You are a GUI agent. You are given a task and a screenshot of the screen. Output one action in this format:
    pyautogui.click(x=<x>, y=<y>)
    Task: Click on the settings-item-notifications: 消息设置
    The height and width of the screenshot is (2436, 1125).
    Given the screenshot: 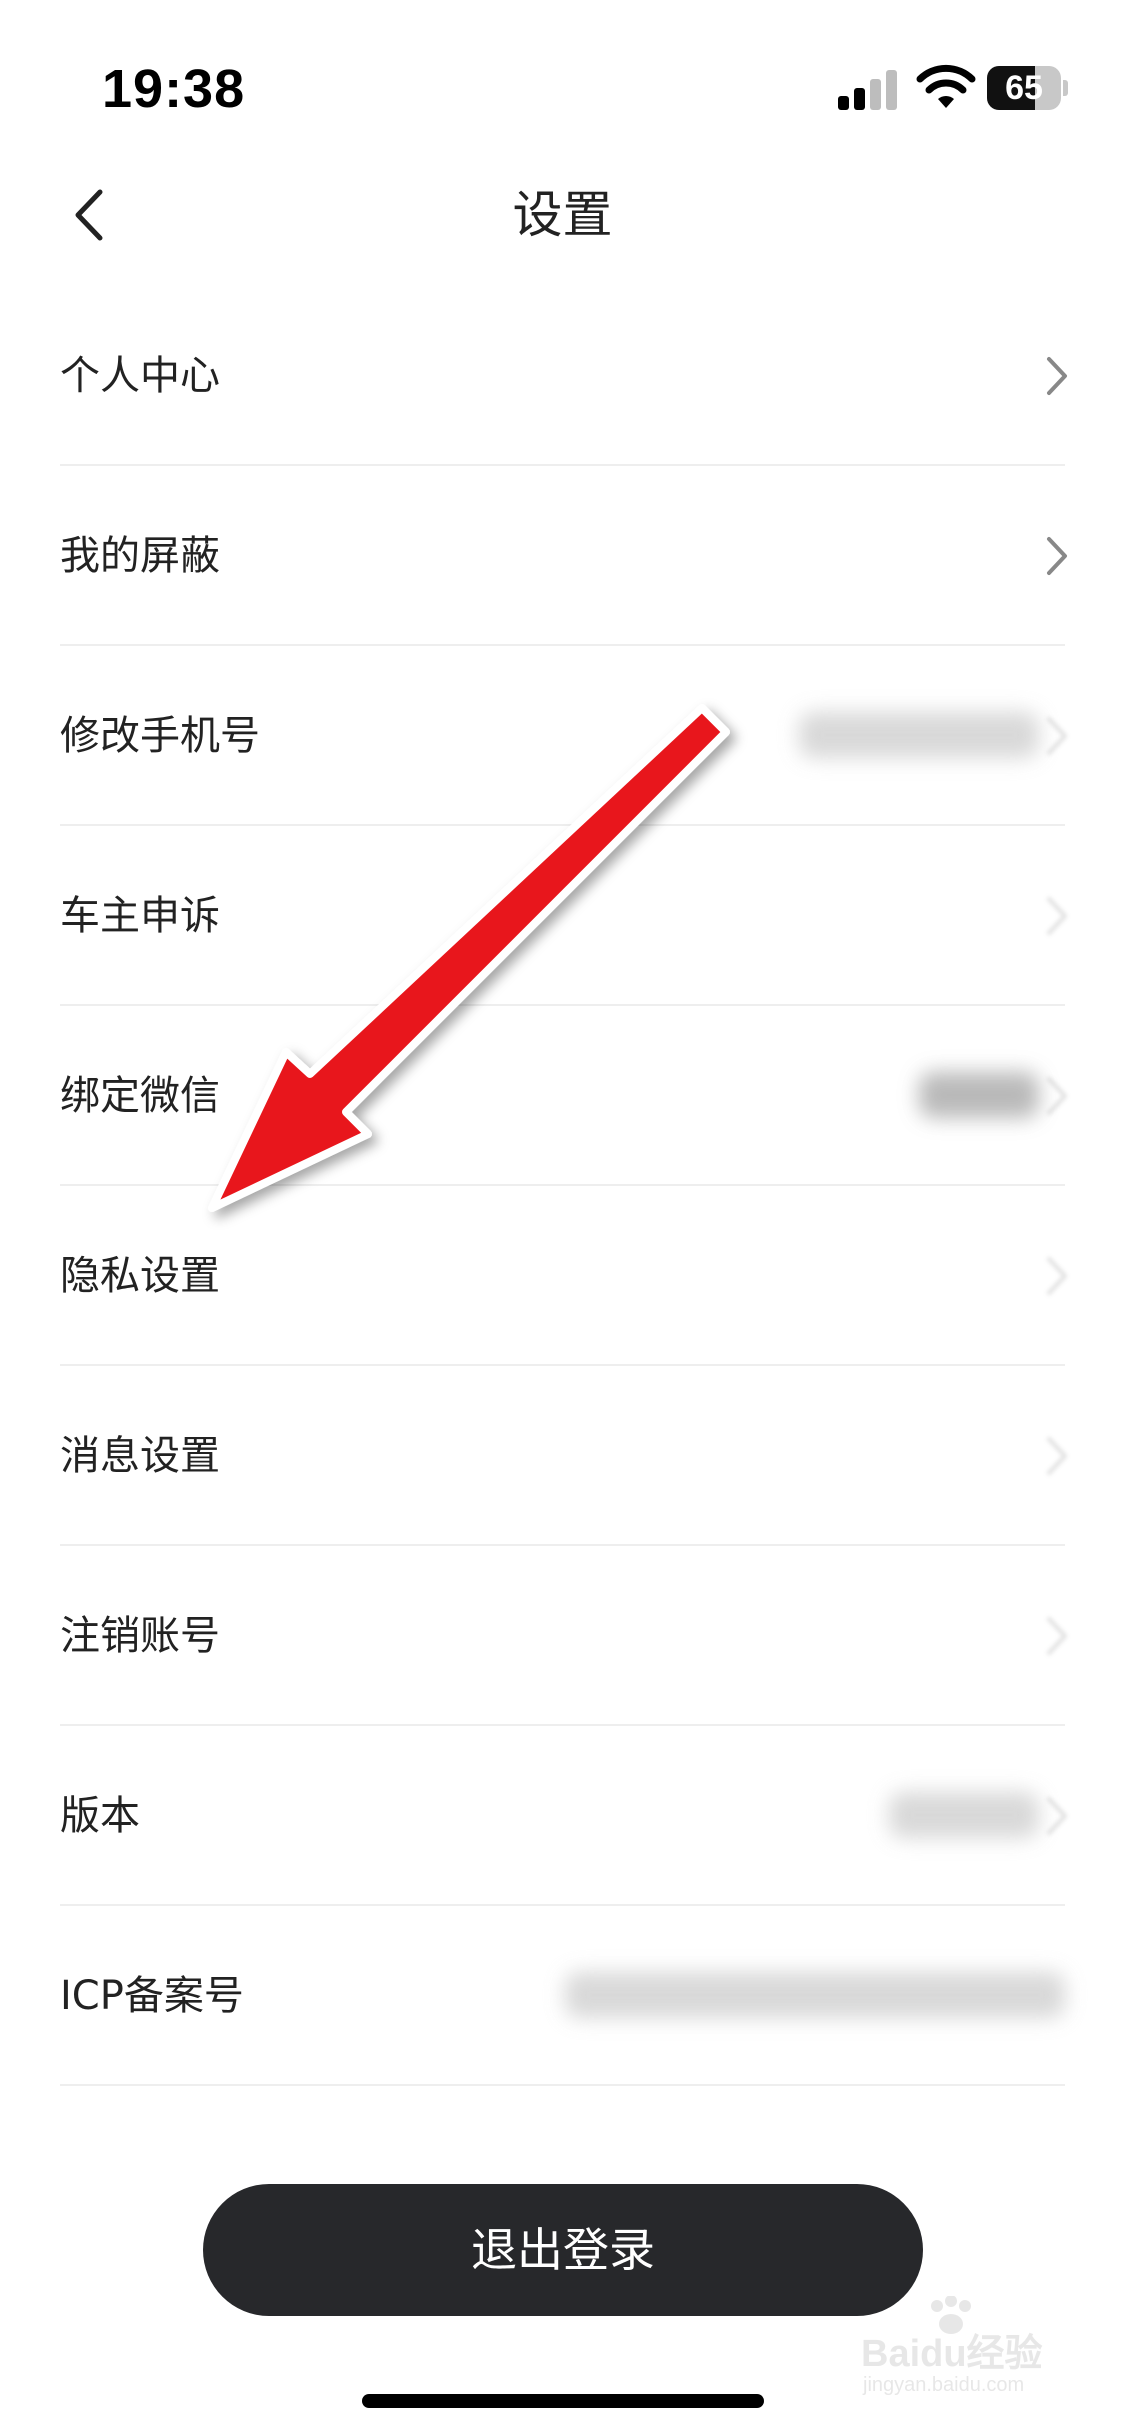 What is the action you would take?
    pyautogui.click(x=562, y=1456)
    